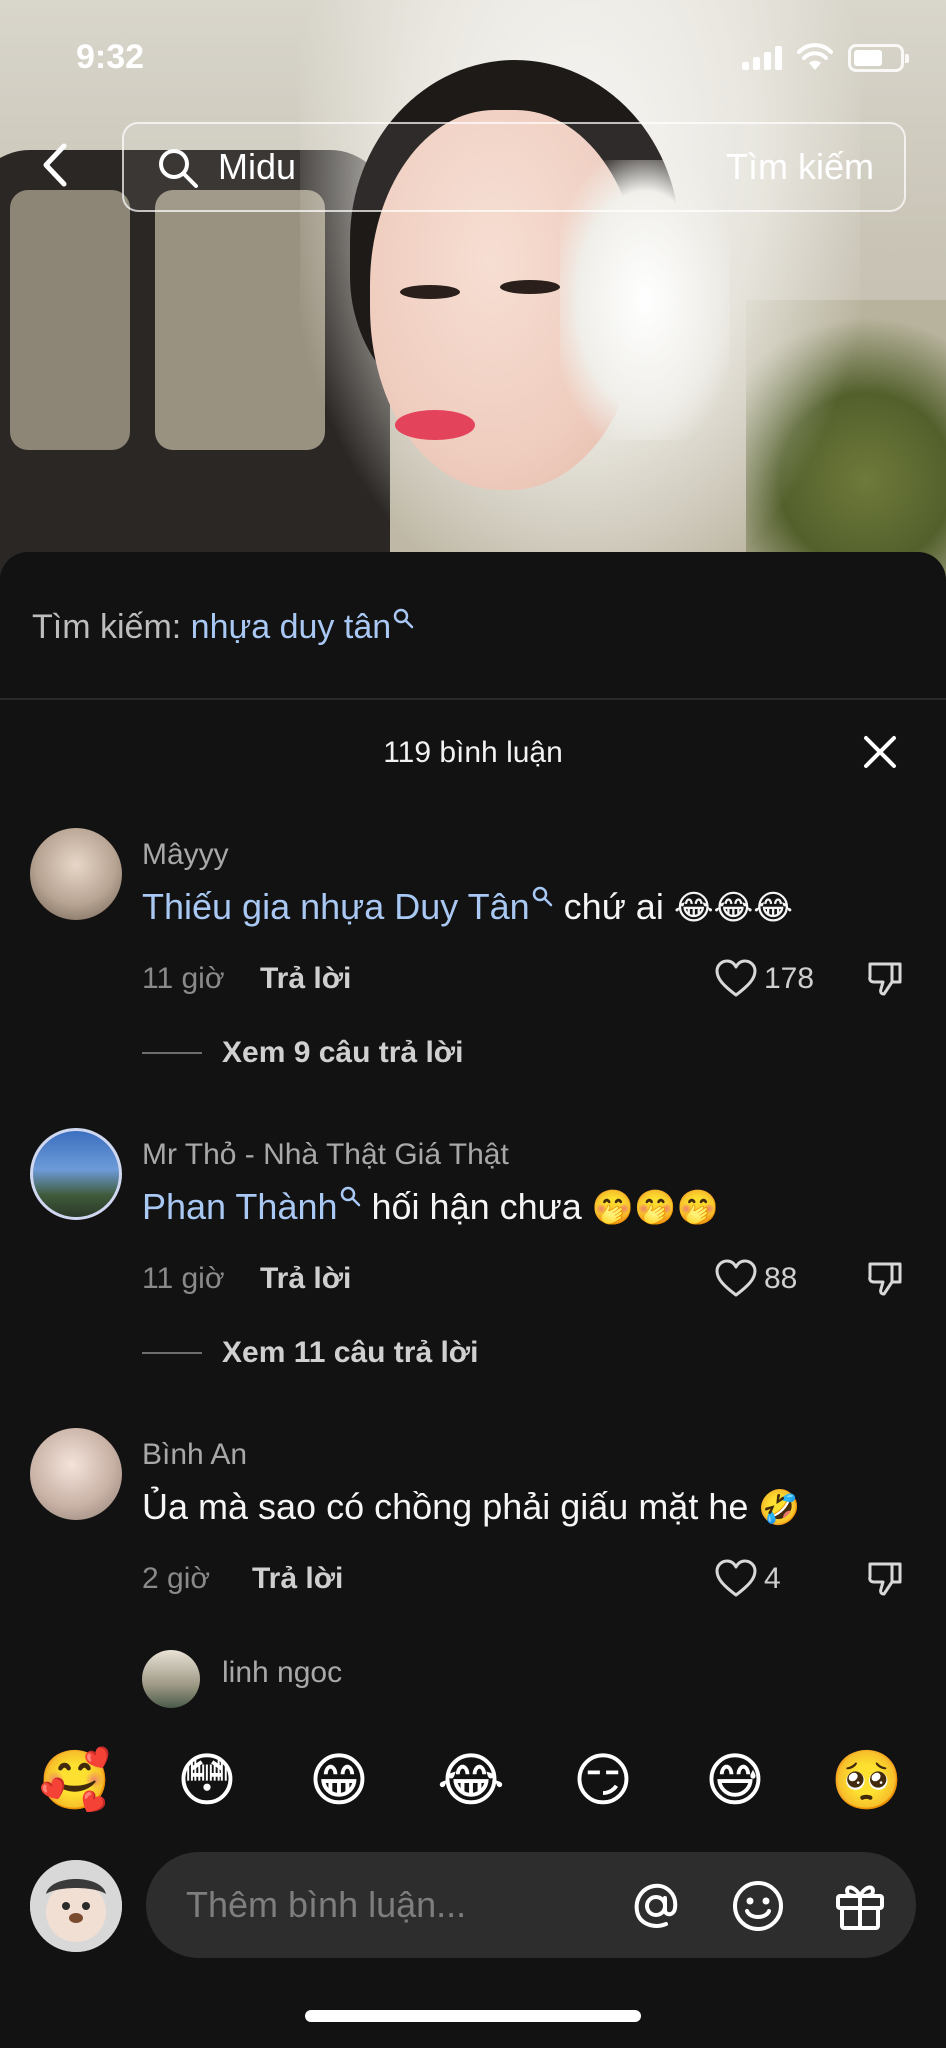 This screenshot has height=2048, width=946. What do you see at coordinates (240, 1206) in the screenshot?
I see `comment-search-link: Phan Thành` at bounding box center [240, 1206].